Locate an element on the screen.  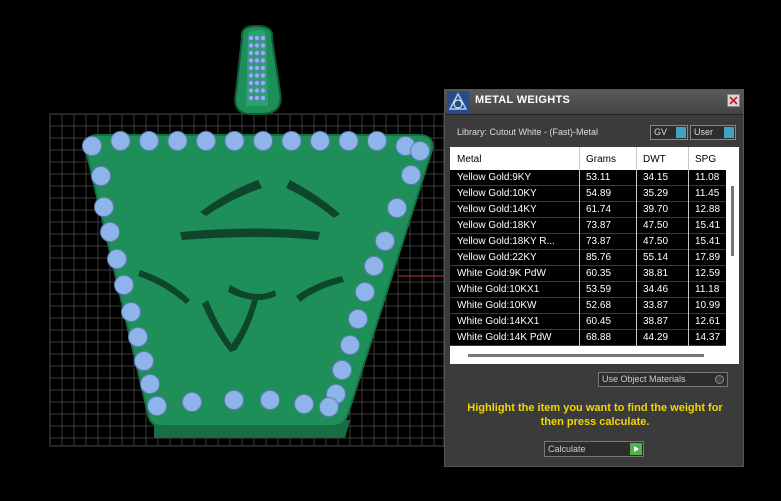
cell-dwt: 34.15 is located at coordinates (656, 177).